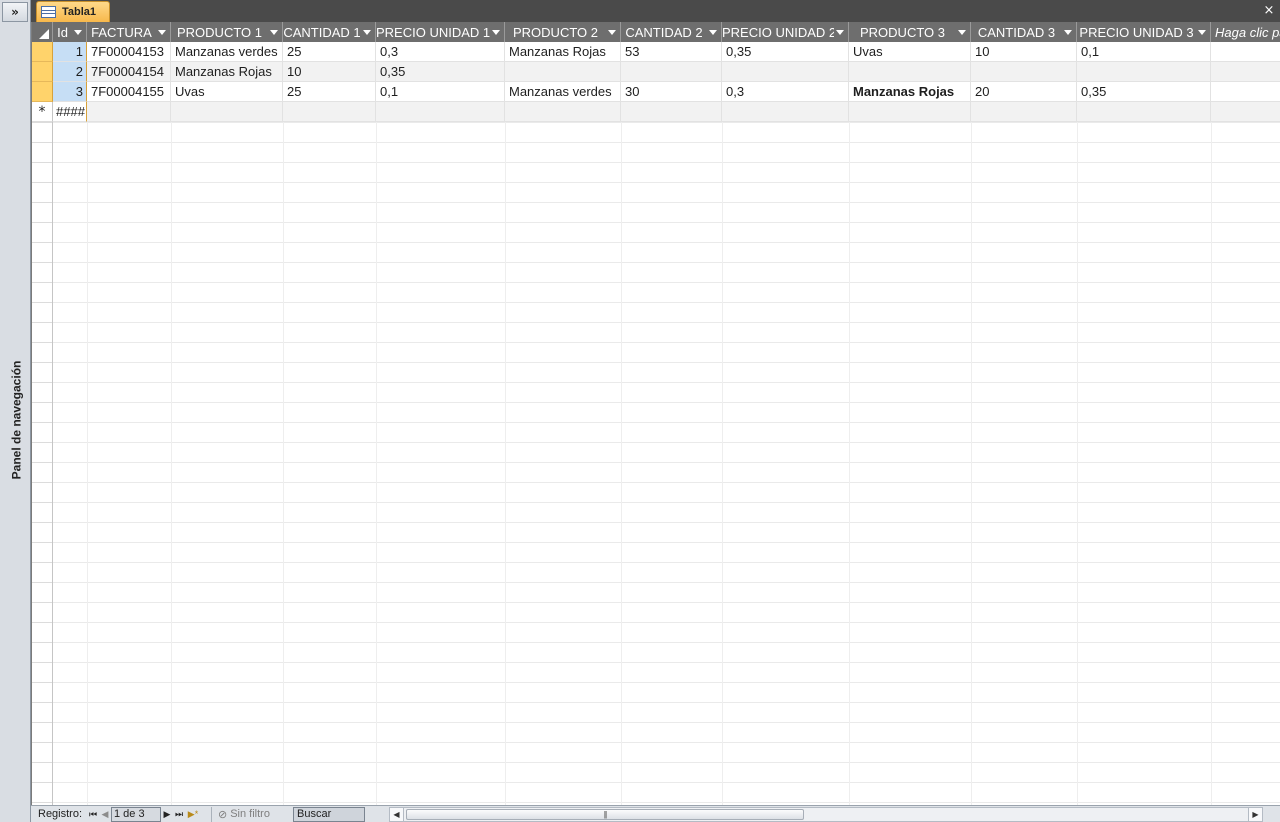  I want to click on column-header: PRODUCTO 3, so click(910, 32).